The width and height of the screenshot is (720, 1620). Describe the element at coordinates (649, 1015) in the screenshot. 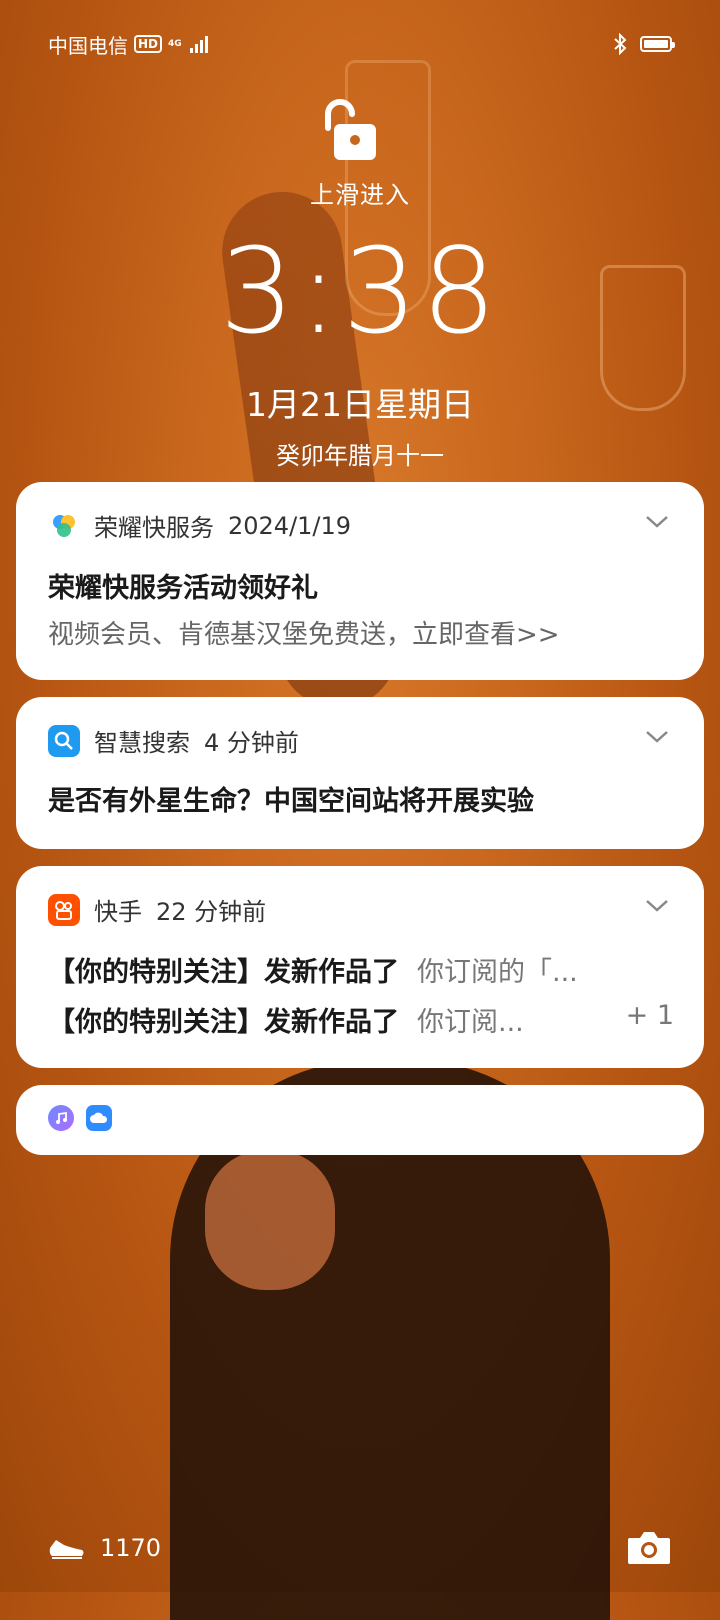

I see `more-count: + 1` at that location.